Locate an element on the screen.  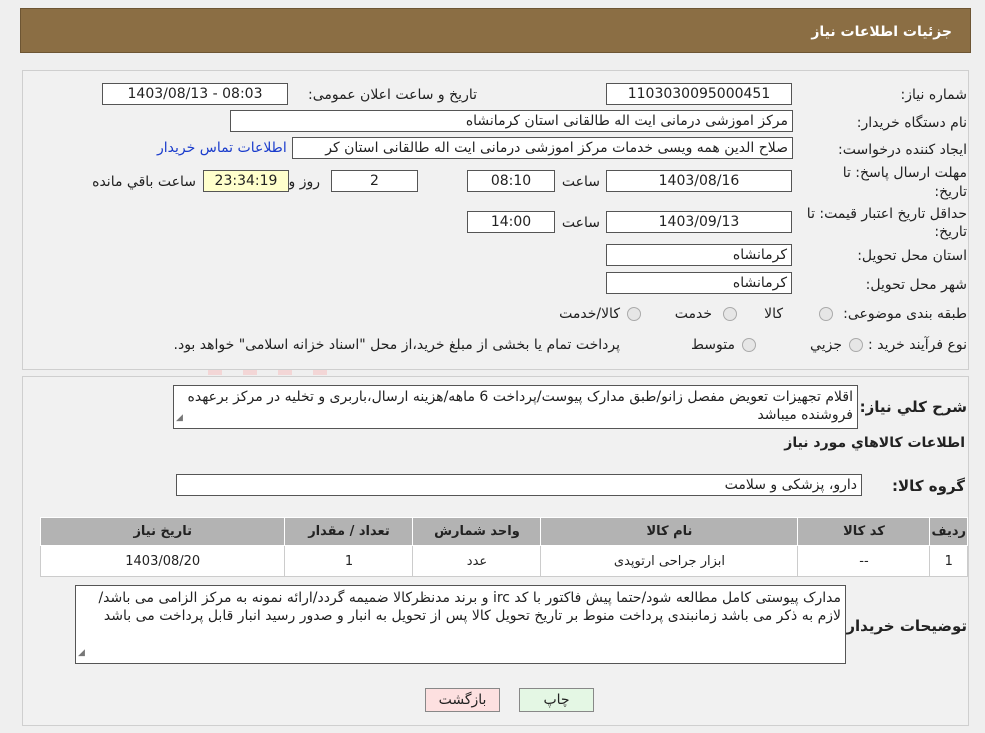
col-name: نام کالا is located at coordinates (669, 531).